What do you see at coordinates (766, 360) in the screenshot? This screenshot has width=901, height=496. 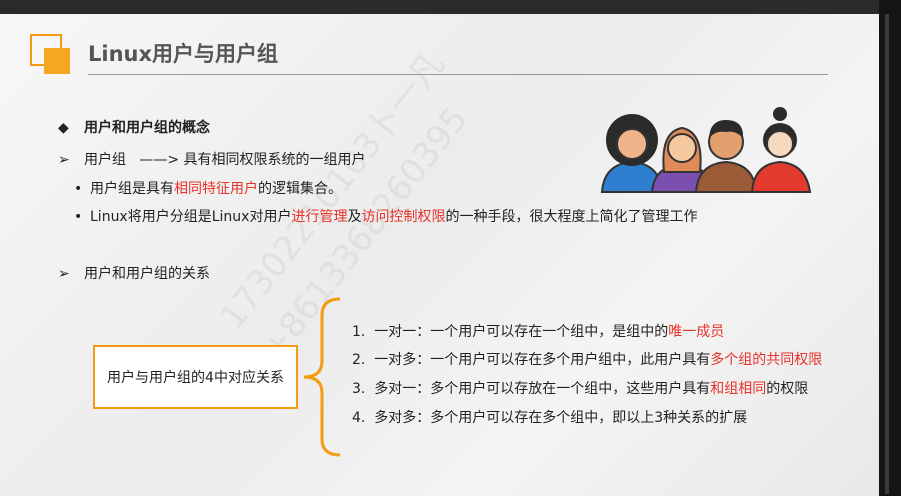 I see `relation-highlight: 多个组的共同权限` at bounding box center [766, 360].